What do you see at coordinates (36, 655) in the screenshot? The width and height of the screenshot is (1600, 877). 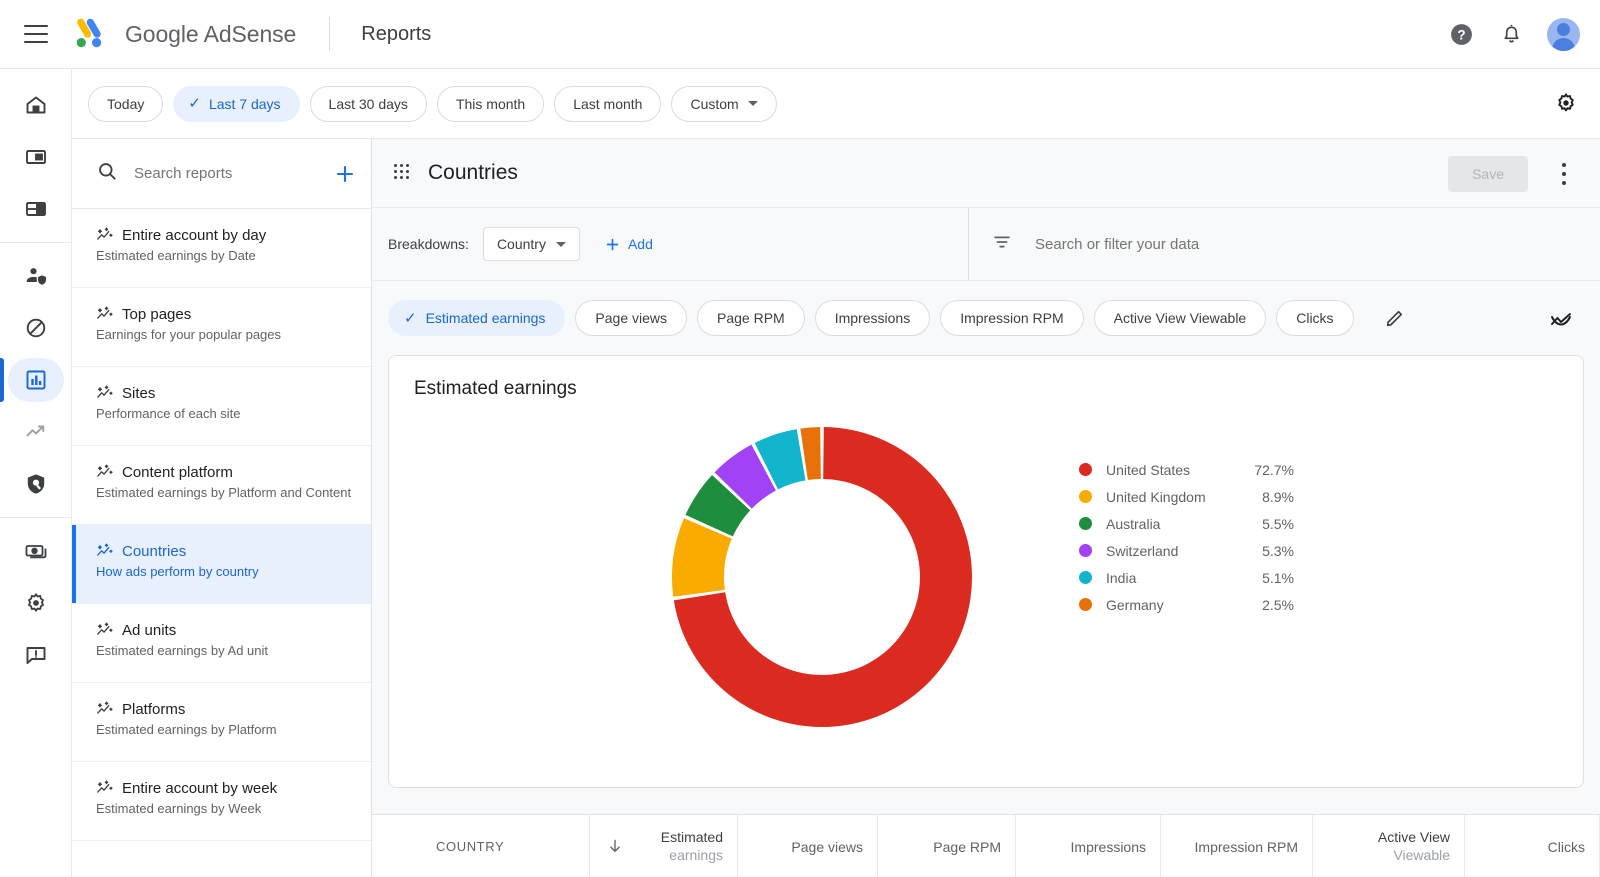 I see `nav-feedback` at bounding box center [36, 655].